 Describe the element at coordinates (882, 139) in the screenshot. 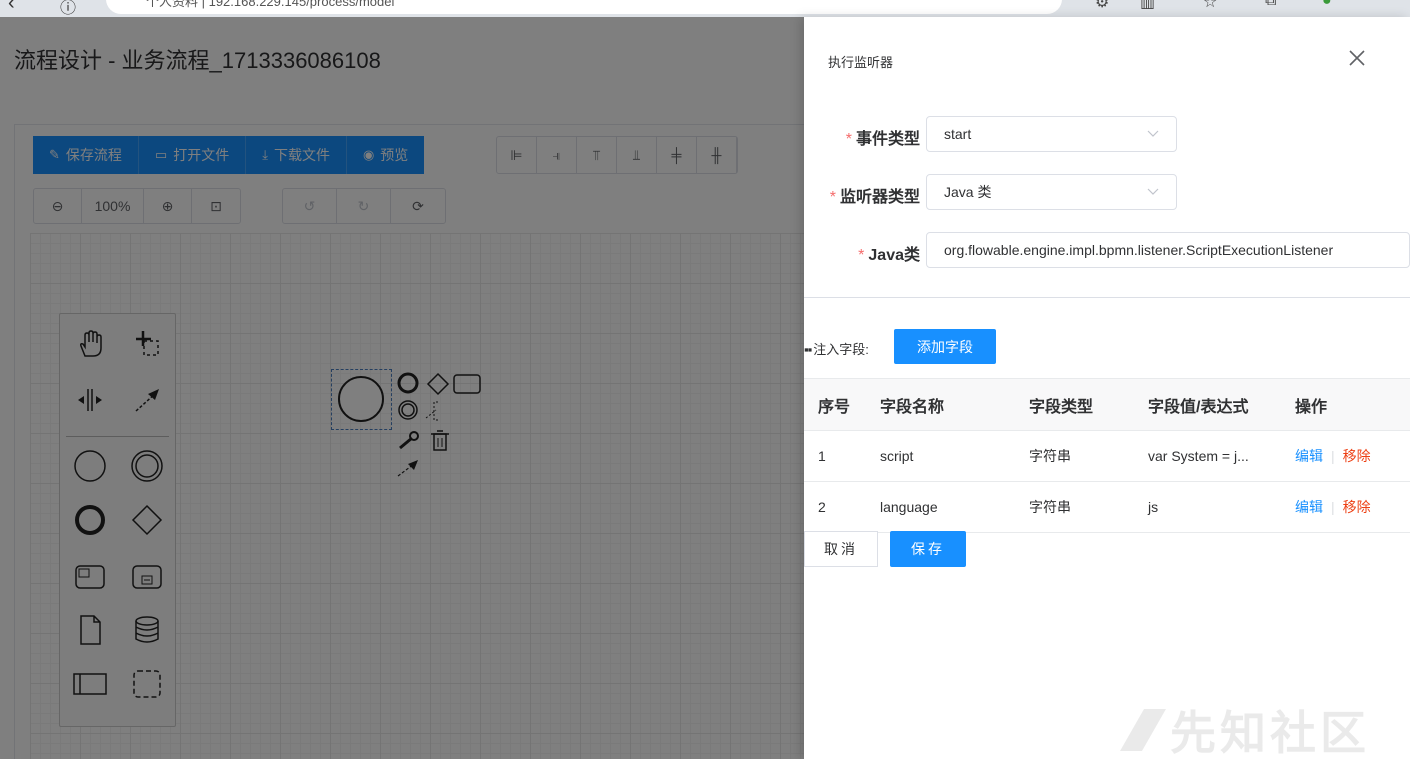

I see `event-type-label: * 事件类型` at that location.